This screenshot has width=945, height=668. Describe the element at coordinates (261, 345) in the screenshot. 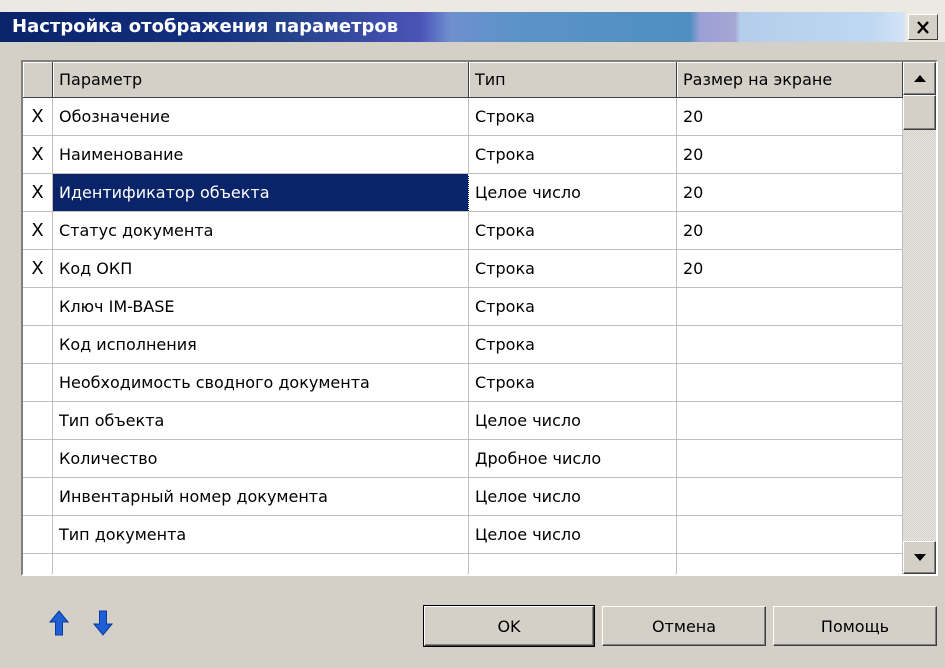

I see `row-parameter: Код исполнения` at that location.